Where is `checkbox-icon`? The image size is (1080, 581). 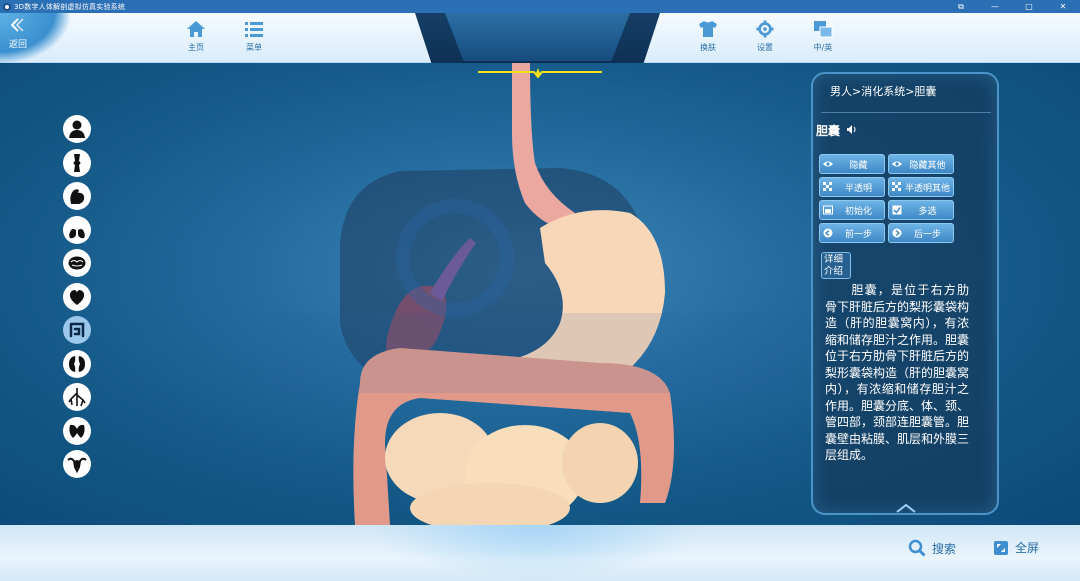
checkbox-icon is located at coordinates (897, 210).